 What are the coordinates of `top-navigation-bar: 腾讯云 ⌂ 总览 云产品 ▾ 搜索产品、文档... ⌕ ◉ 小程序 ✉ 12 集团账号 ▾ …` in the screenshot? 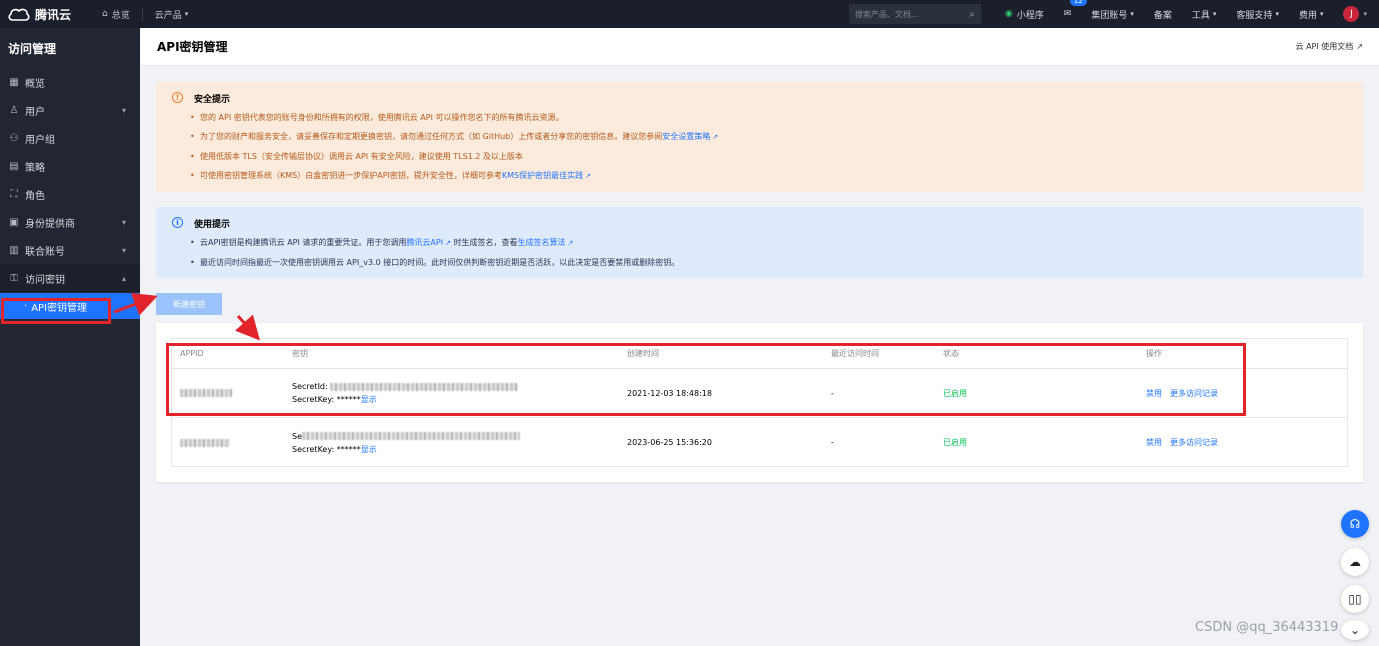 It's located at (689, 14).